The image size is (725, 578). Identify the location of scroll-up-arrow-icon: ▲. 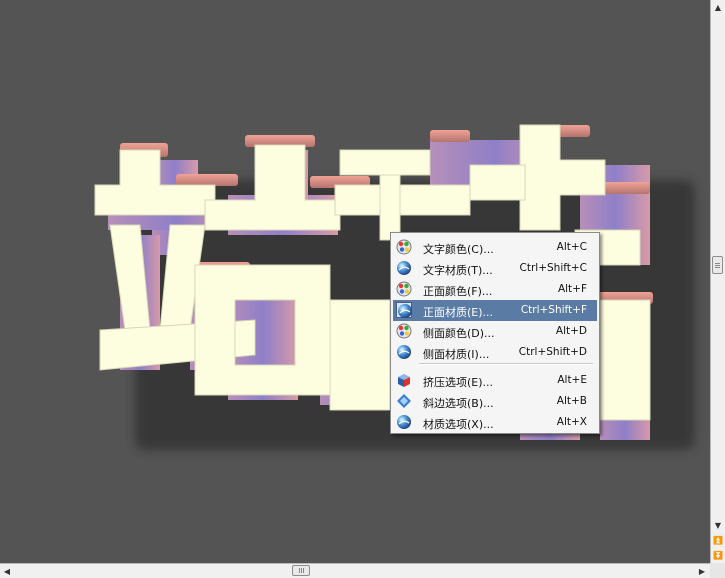
(718, 7).